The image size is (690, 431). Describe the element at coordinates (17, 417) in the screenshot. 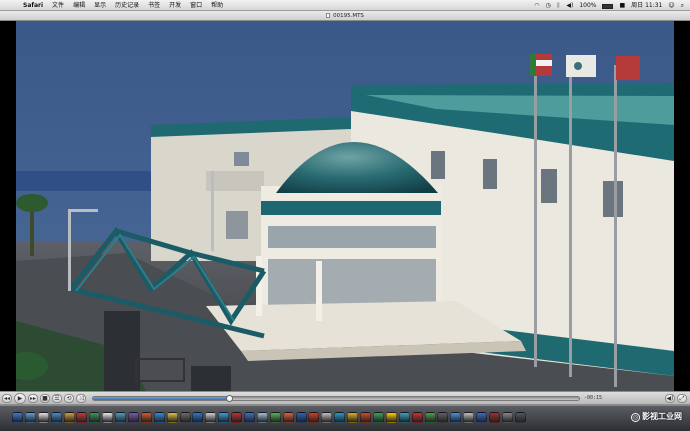

I see `finder-icon` at that location.